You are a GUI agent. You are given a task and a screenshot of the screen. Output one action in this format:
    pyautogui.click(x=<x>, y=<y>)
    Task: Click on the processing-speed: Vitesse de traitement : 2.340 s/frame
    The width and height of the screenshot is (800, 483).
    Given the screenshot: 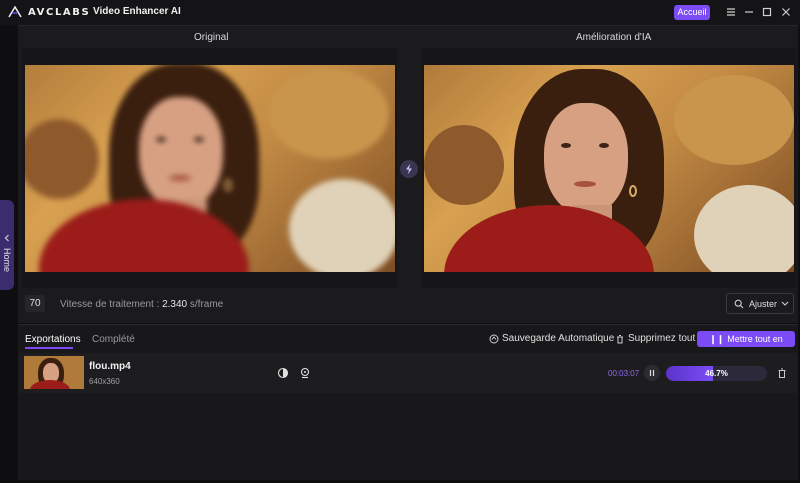 What is the action you would take?
    pyautogui.click(x=141, y=304)
    